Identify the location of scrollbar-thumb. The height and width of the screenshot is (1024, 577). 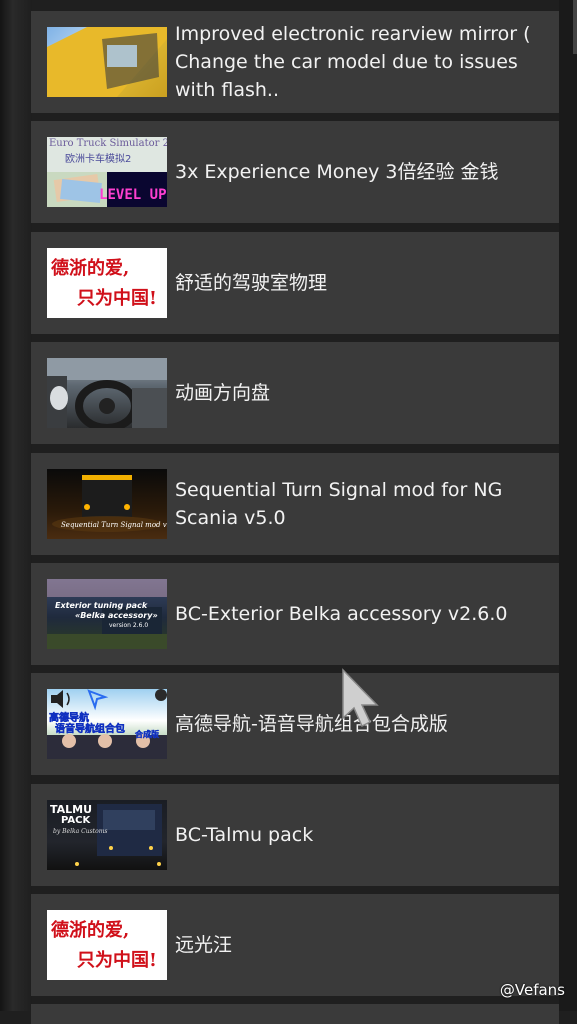
(575, 27).